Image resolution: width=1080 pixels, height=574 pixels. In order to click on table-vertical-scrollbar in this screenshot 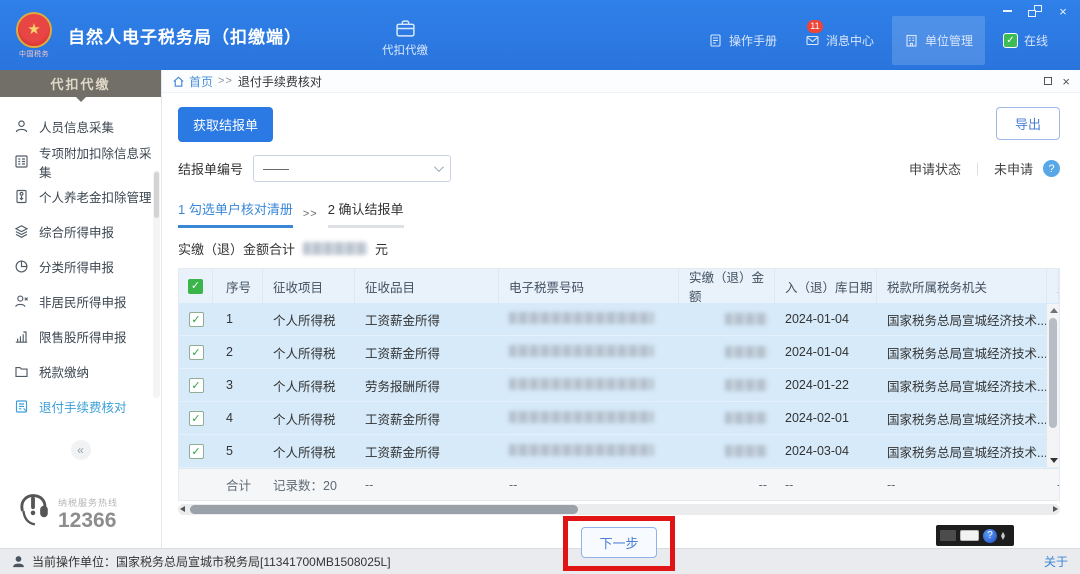, I will do `click(1052, 385)`.